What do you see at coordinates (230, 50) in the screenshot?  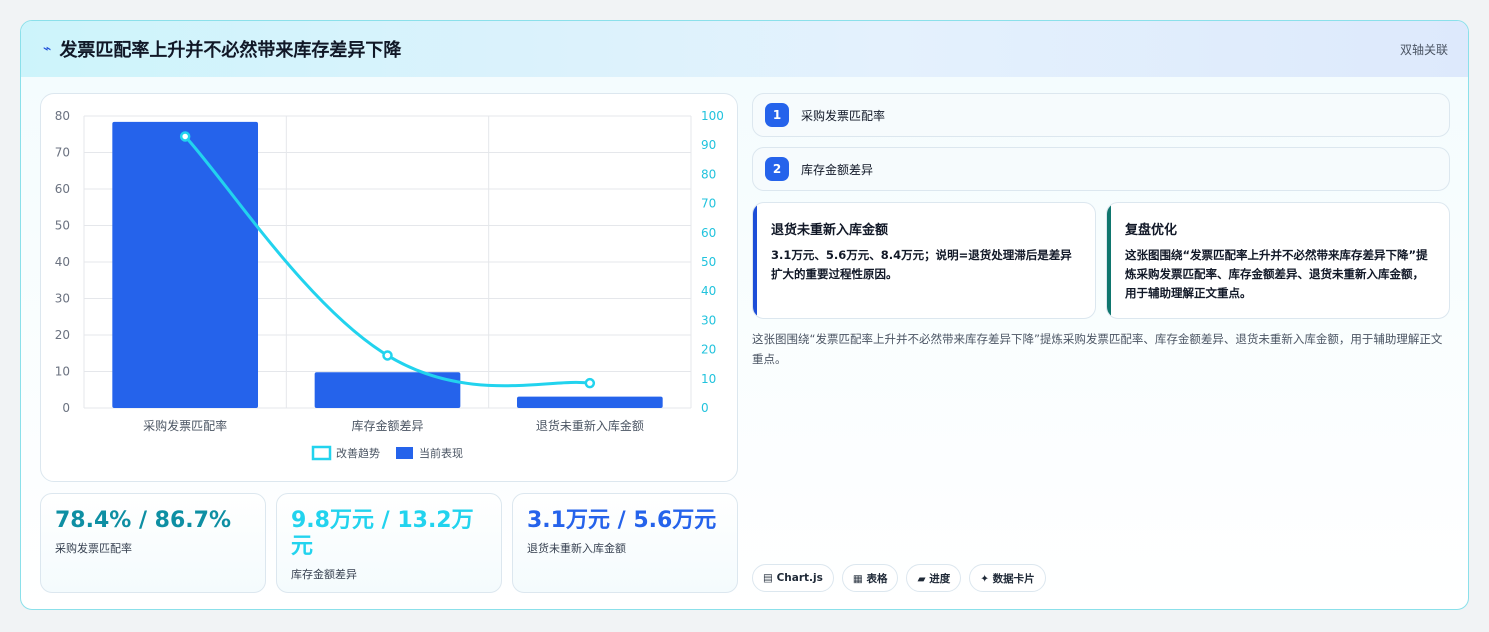 I see `page-title: 发票匹配率上升并不必然带来库存差异下降` at bounding box center [230, 50].